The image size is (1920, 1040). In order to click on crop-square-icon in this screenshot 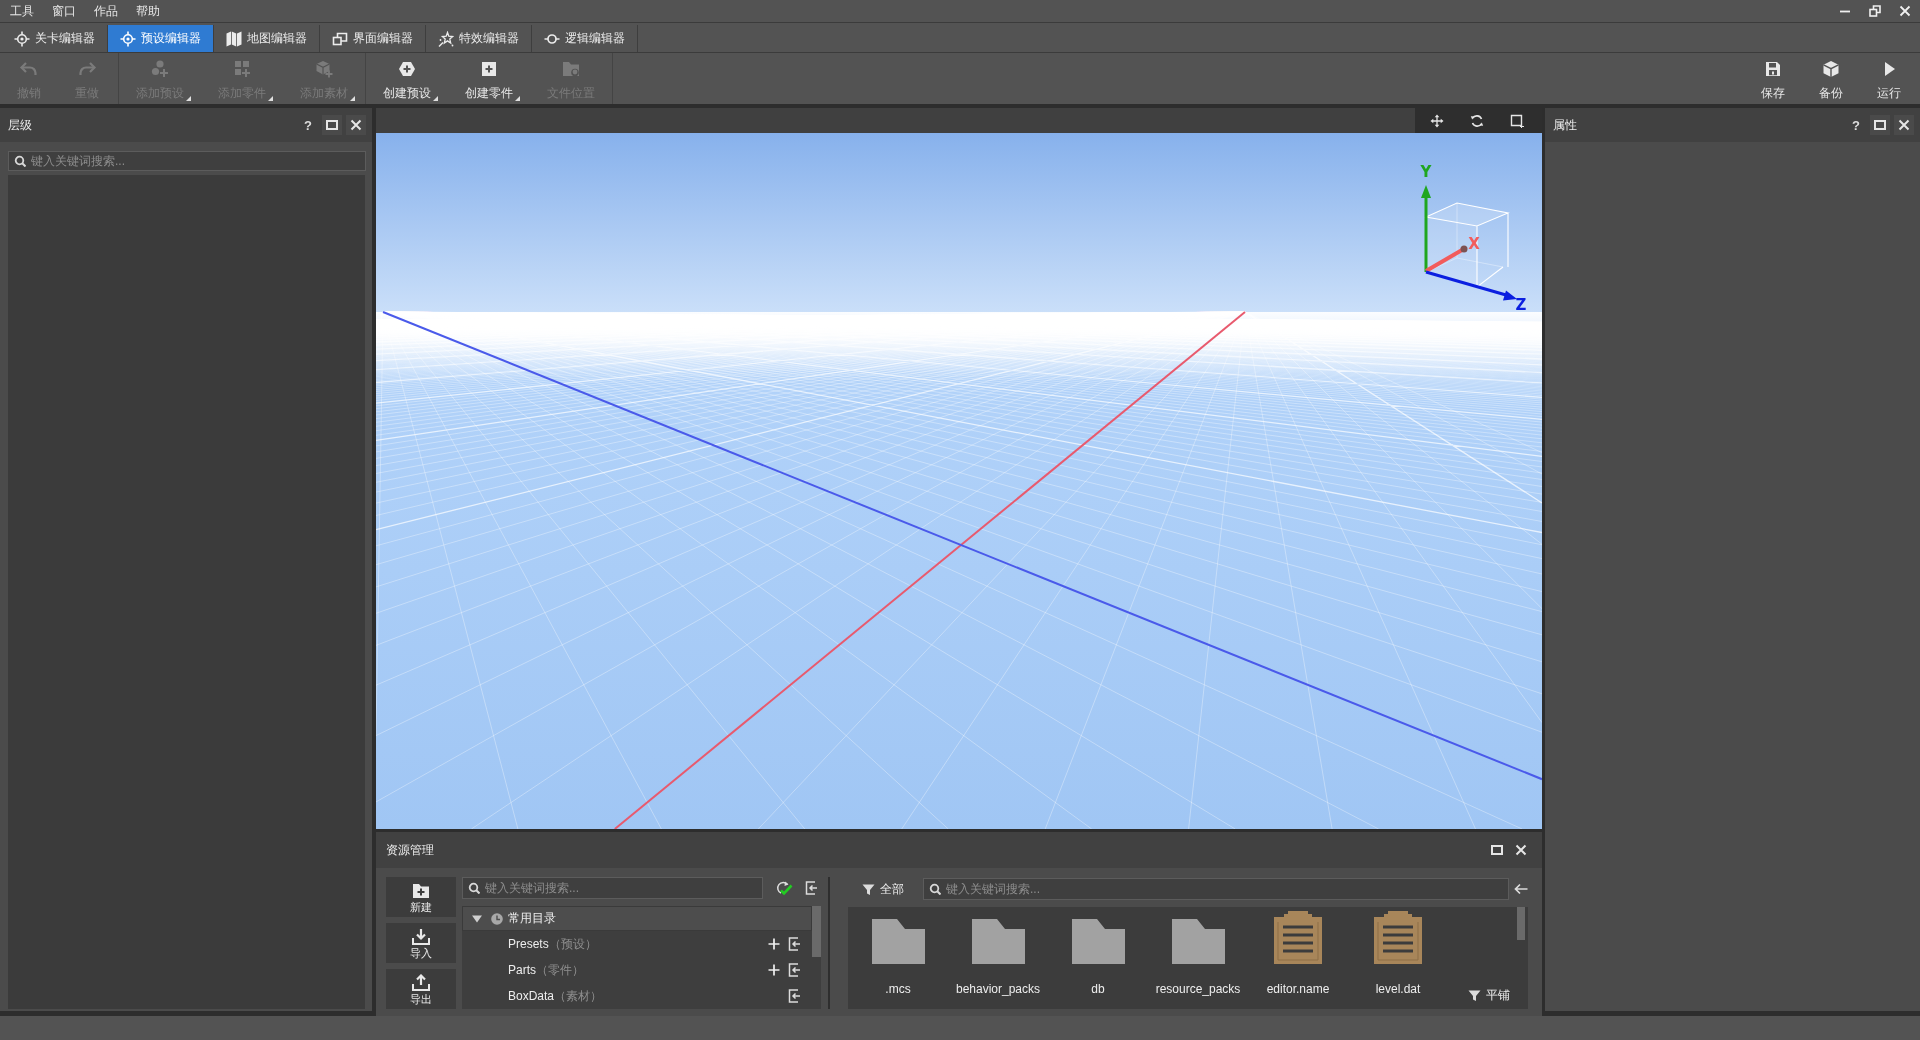, I will do `click(1517, 120)`.